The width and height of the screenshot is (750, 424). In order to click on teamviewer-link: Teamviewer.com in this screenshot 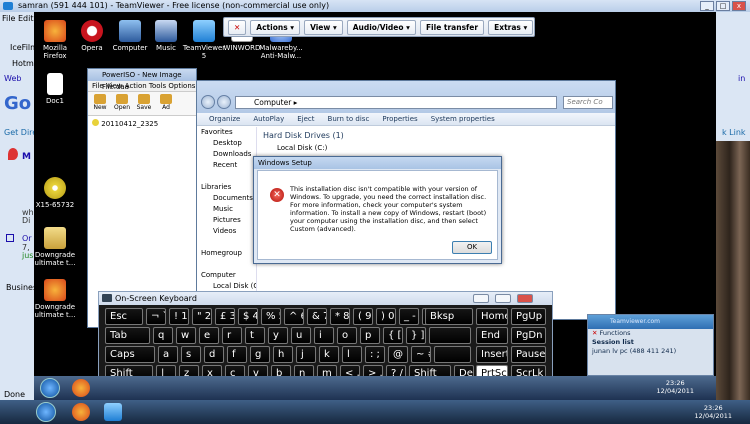, I will do `click(624, 321)`.